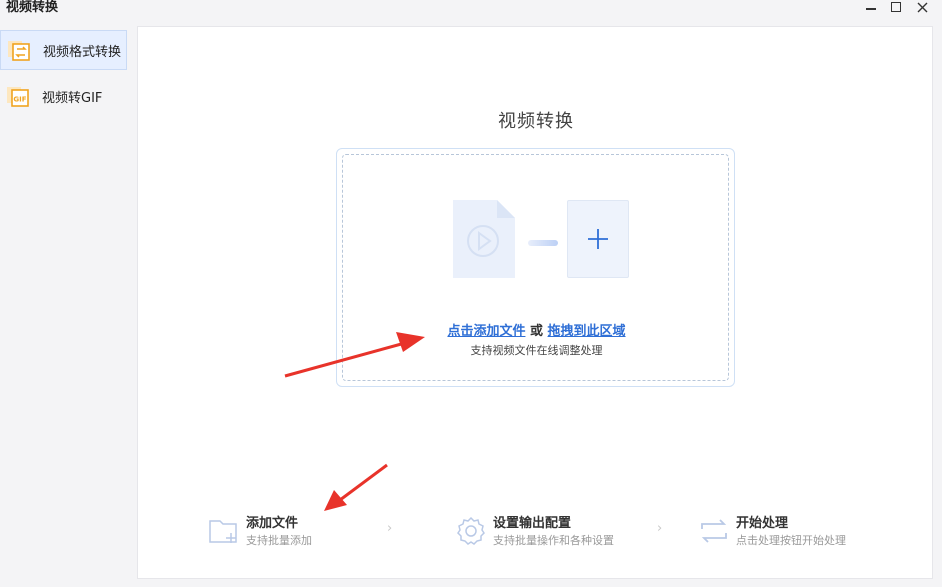 Image resolution: width=942 pixels, height=587 pixels. I want to click on drop-zone-hint: 支持视频文件在线调整处理, so click(536, 350).